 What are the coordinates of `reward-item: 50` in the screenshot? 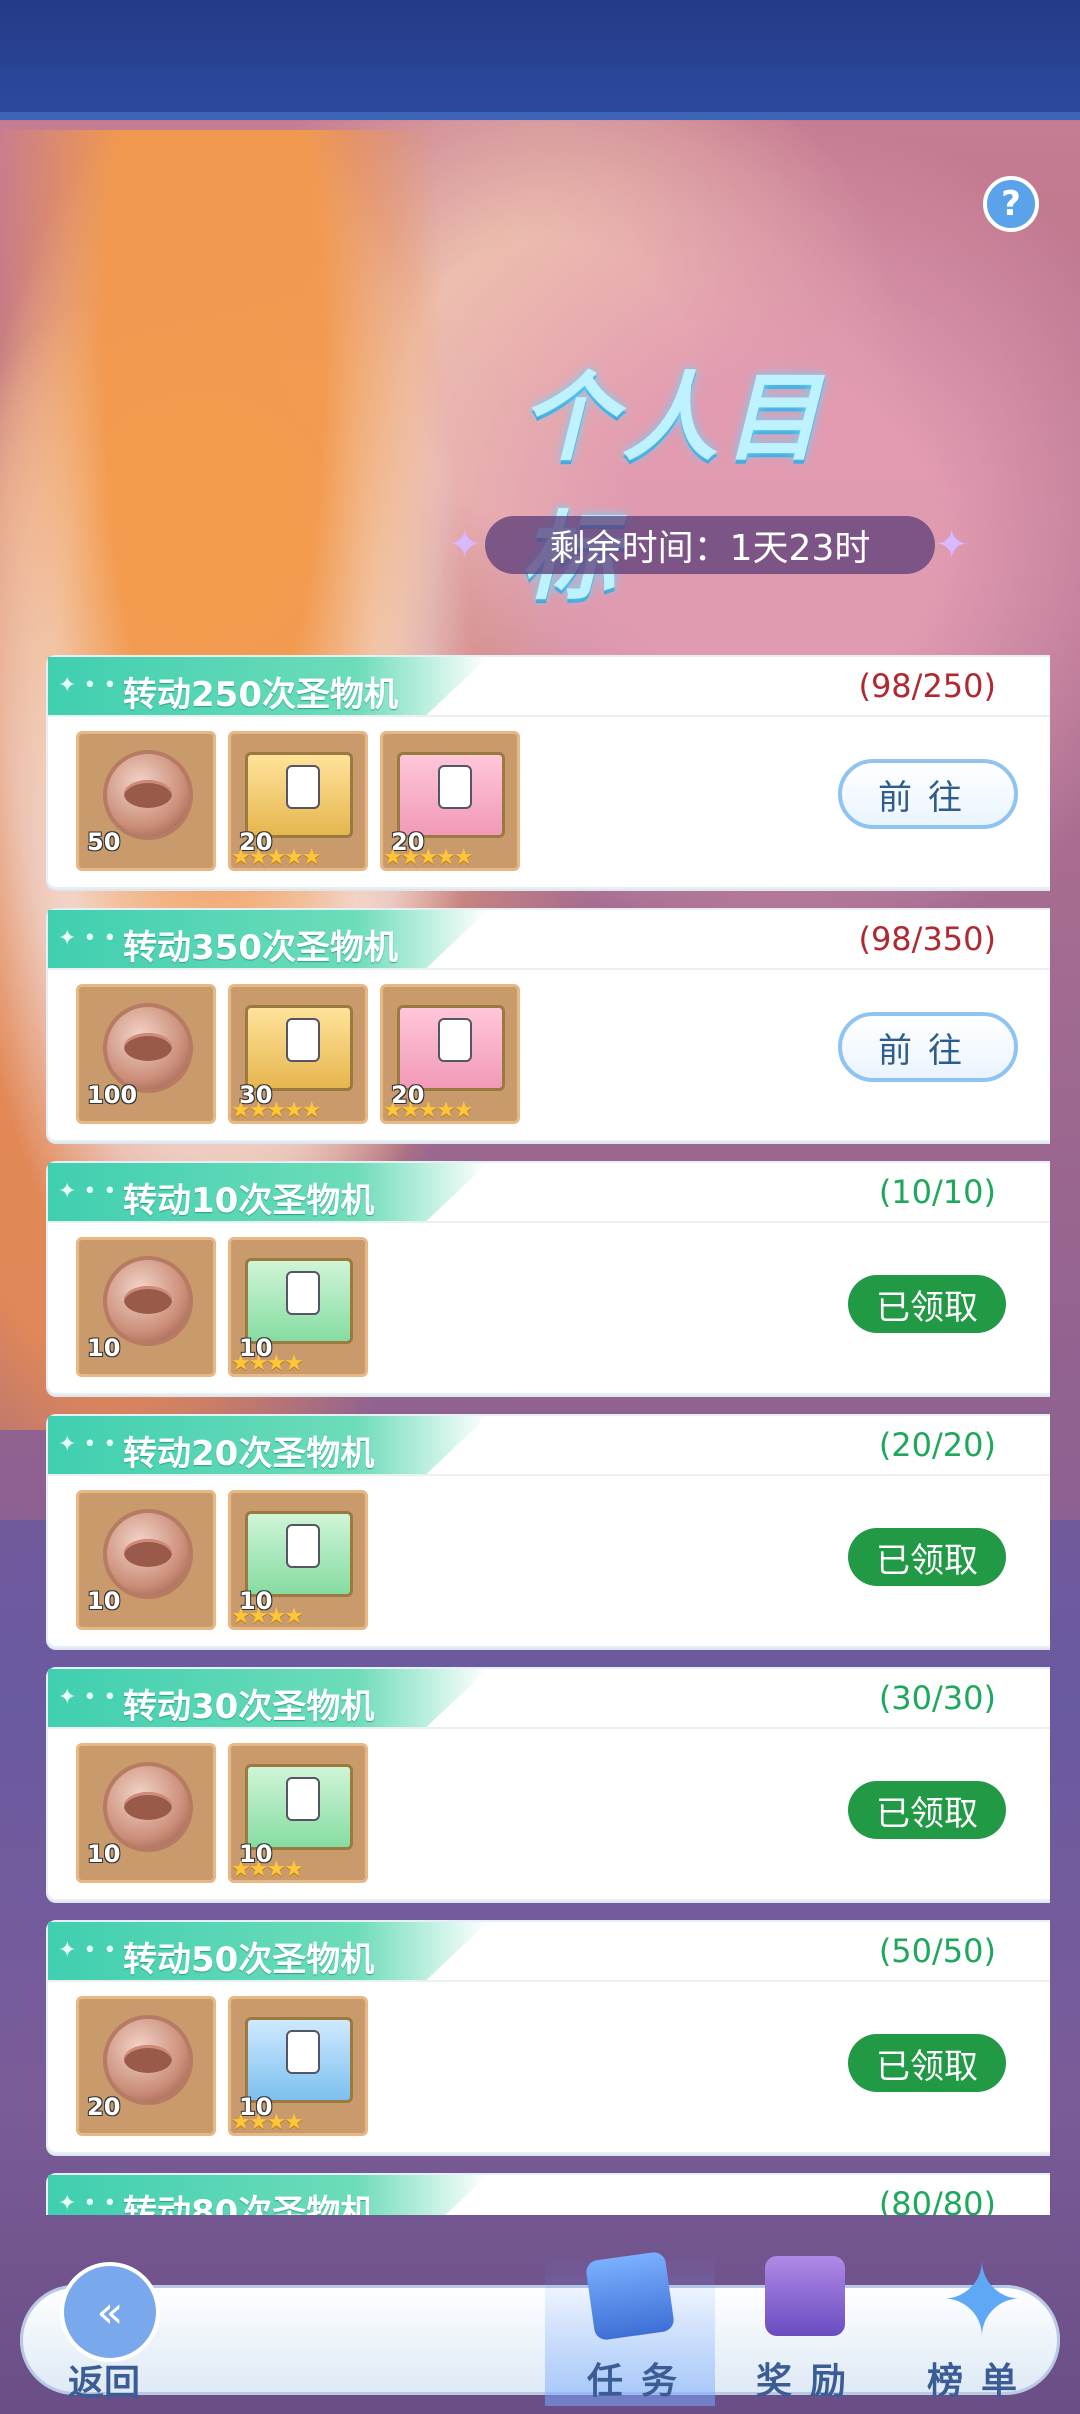 It's located at (146, 801).